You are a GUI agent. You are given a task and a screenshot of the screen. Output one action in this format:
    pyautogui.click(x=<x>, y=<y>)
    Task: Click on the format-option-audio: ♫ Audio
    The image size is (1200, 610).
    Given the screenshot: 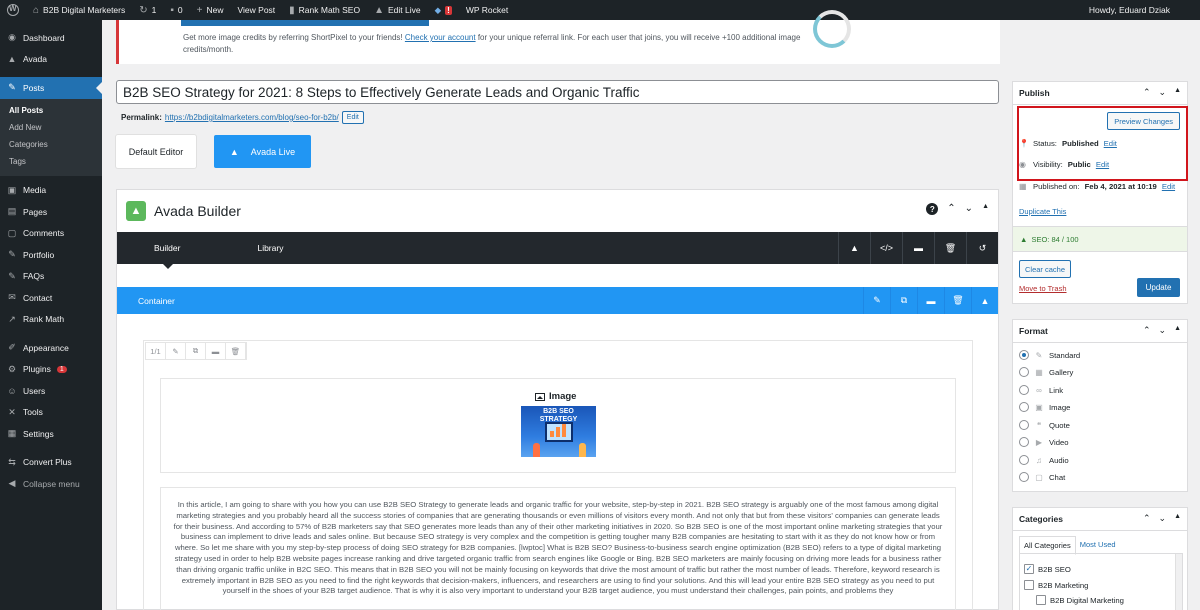 What is the action you would take?
    pyautogui.click(x=1044, y=460)
    